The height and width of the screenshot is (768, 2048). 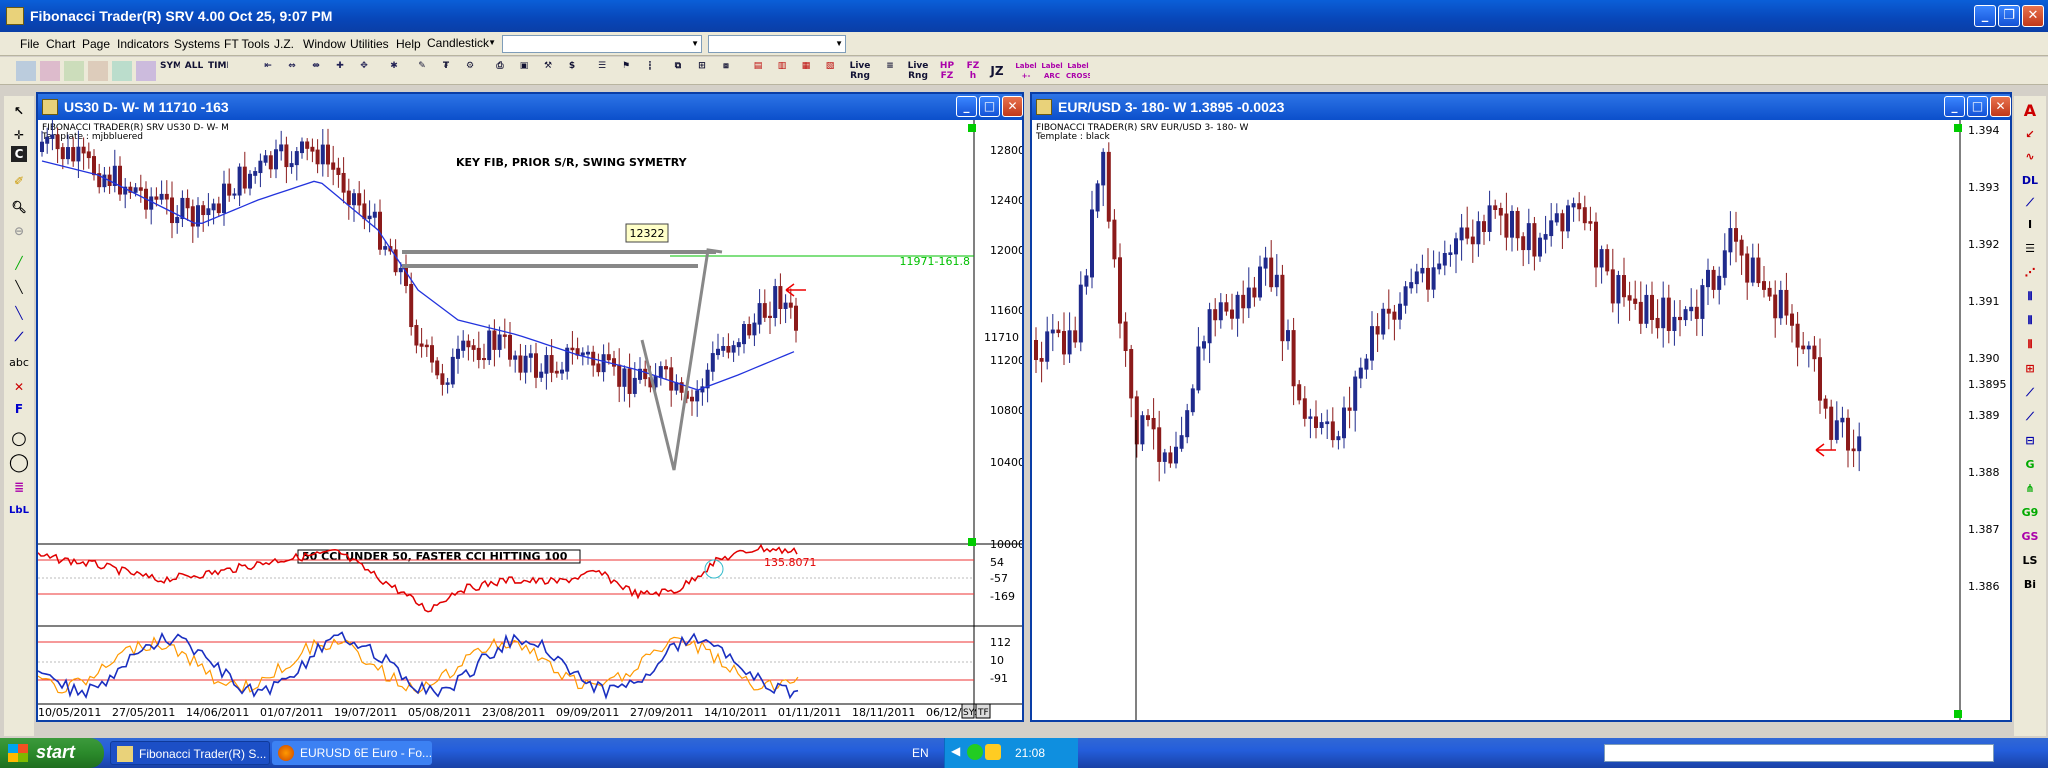 I want to click on settings-icon: ⚒, so click(x=548, y=71).